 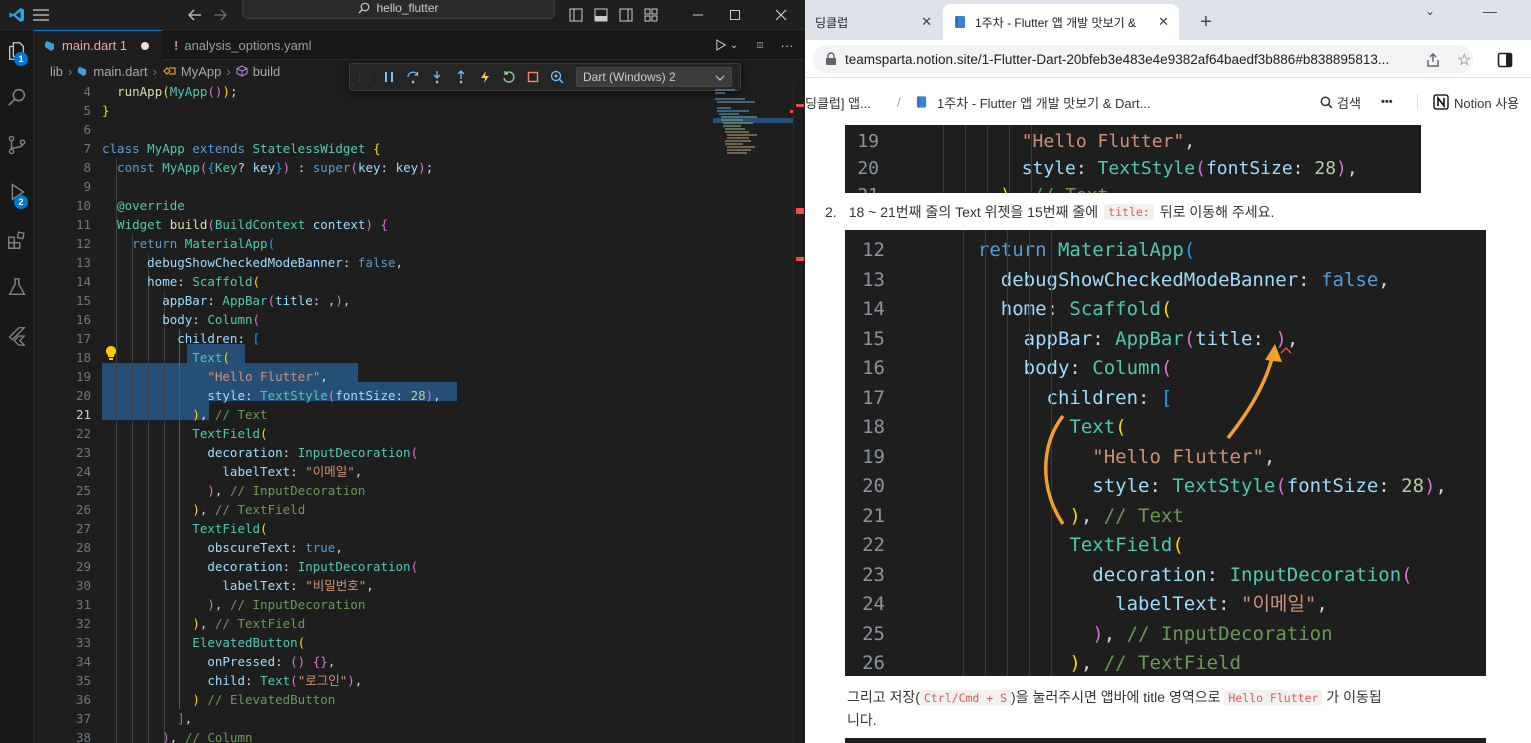 What do you see at coordinates (320, 547) in the screenshot?
I see `code-token: true` at bounding box center [320, 547].